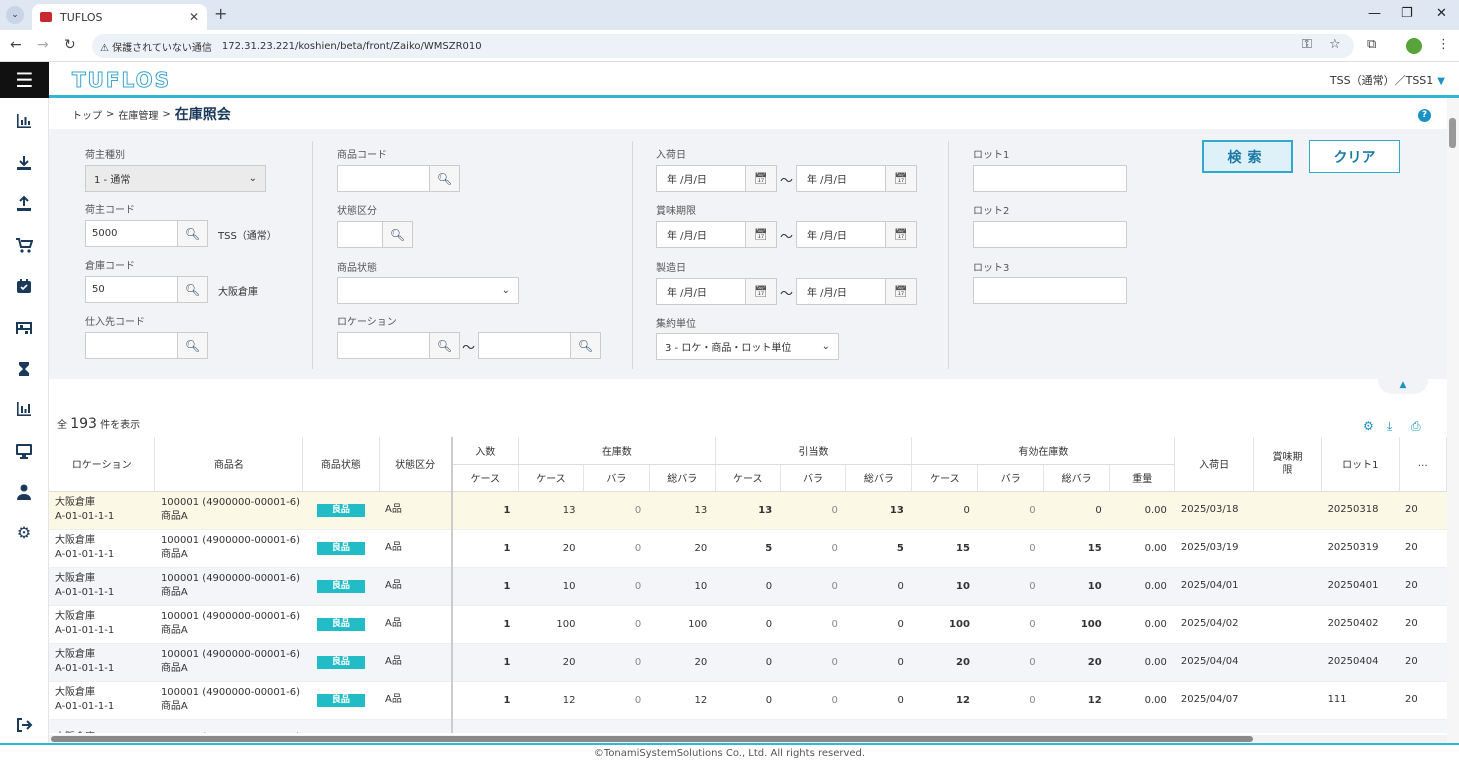 The height and width of the screenshot is (763, 1459). I want to click on shohin-code-input, so click(383, 178).